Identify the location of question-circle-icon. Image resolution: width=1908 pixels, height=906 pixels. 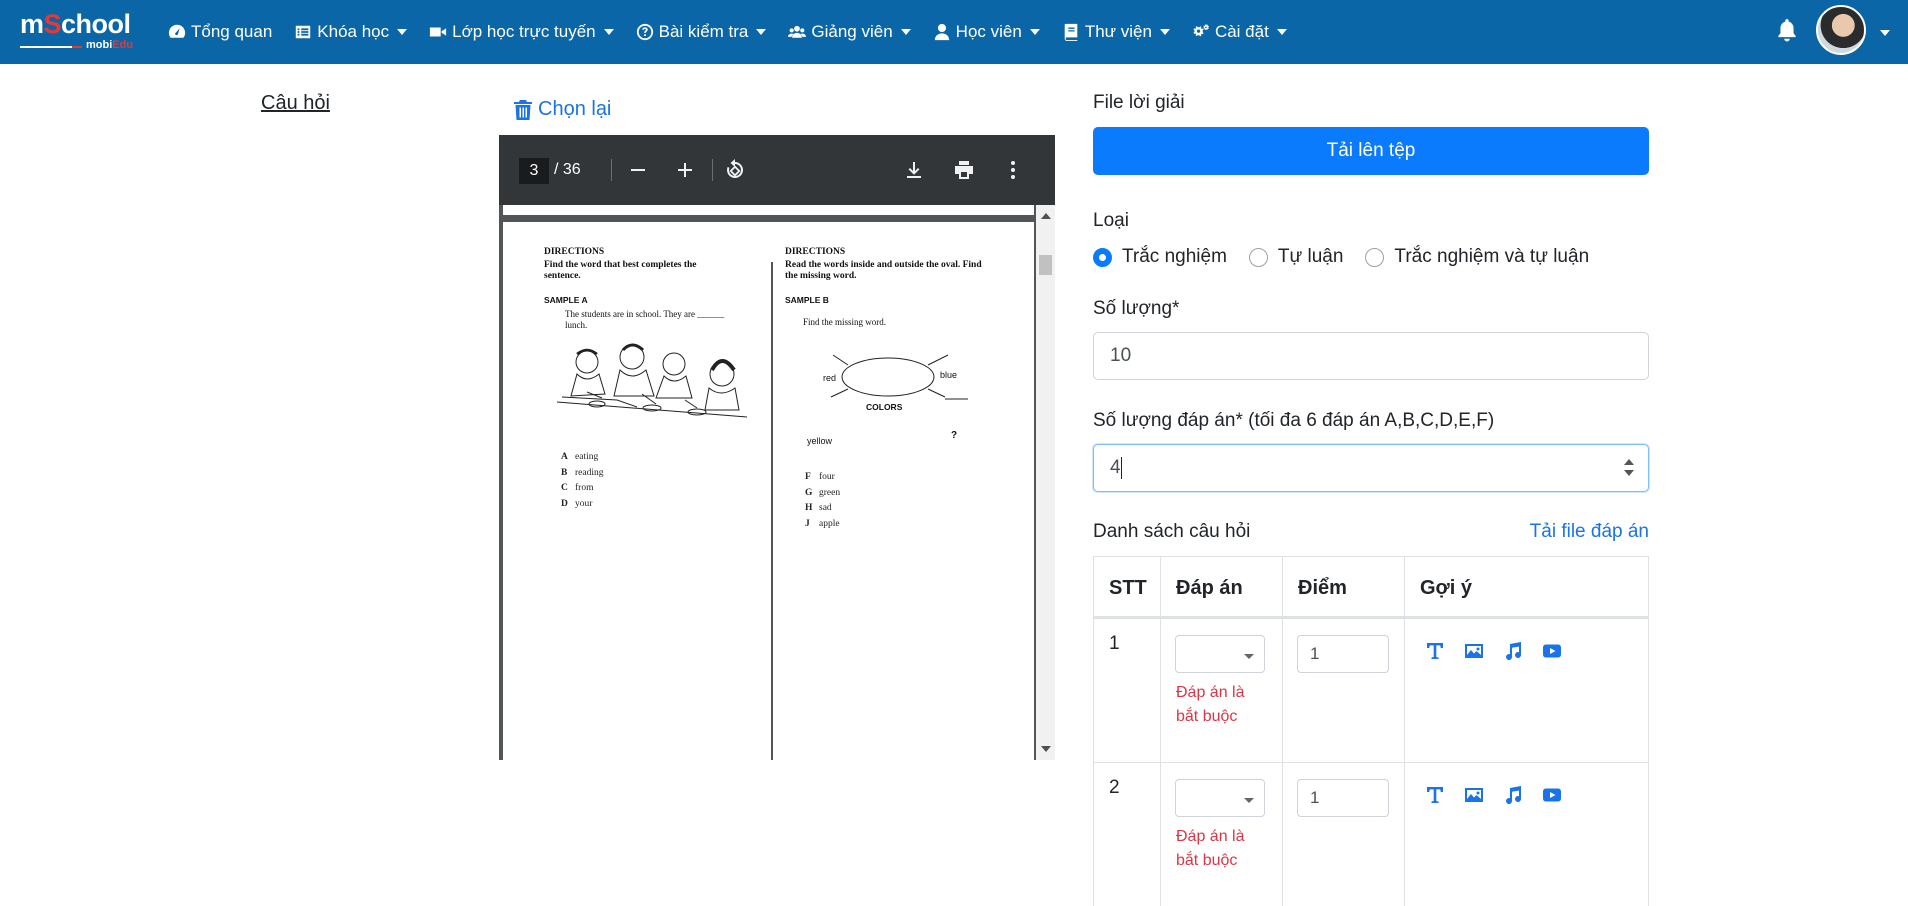
(644, 32).